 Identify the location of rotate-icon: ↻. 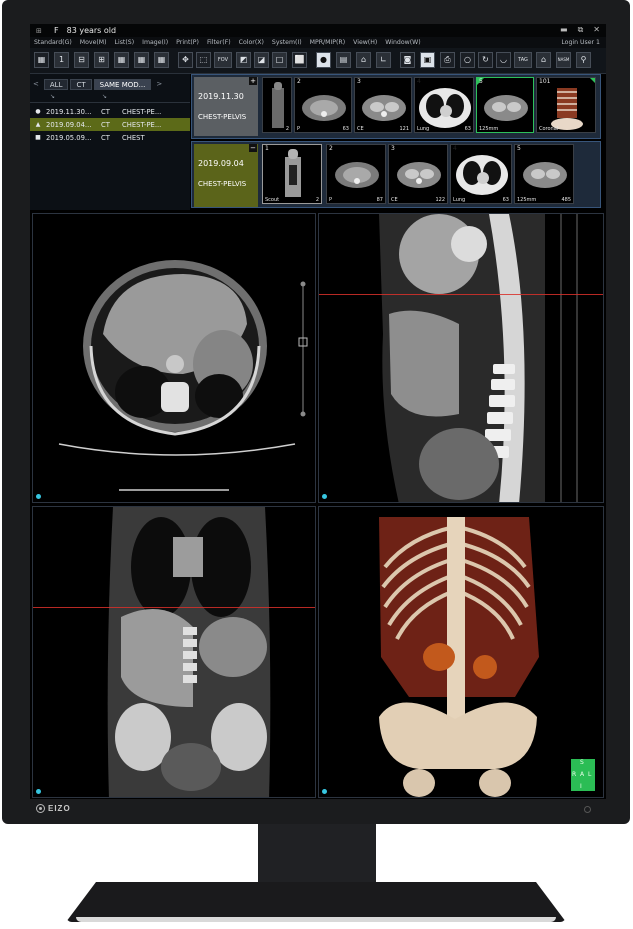
(485, 60).